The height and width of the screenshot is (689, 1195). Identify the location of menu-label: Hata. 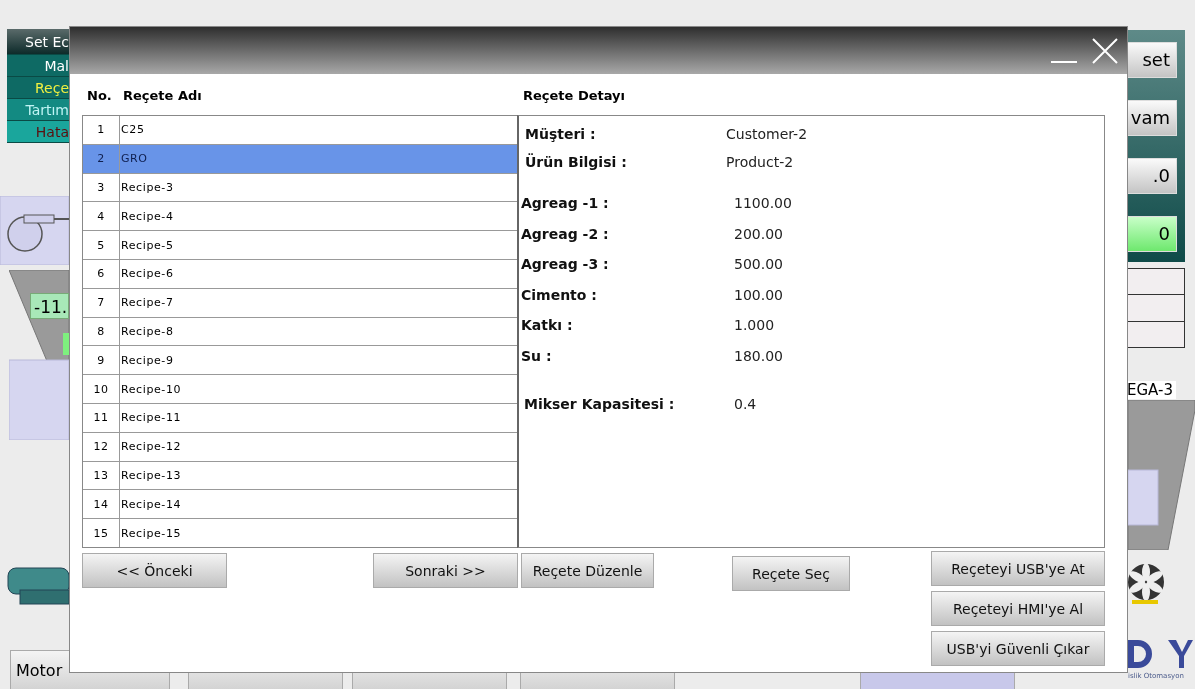
(52, 131).